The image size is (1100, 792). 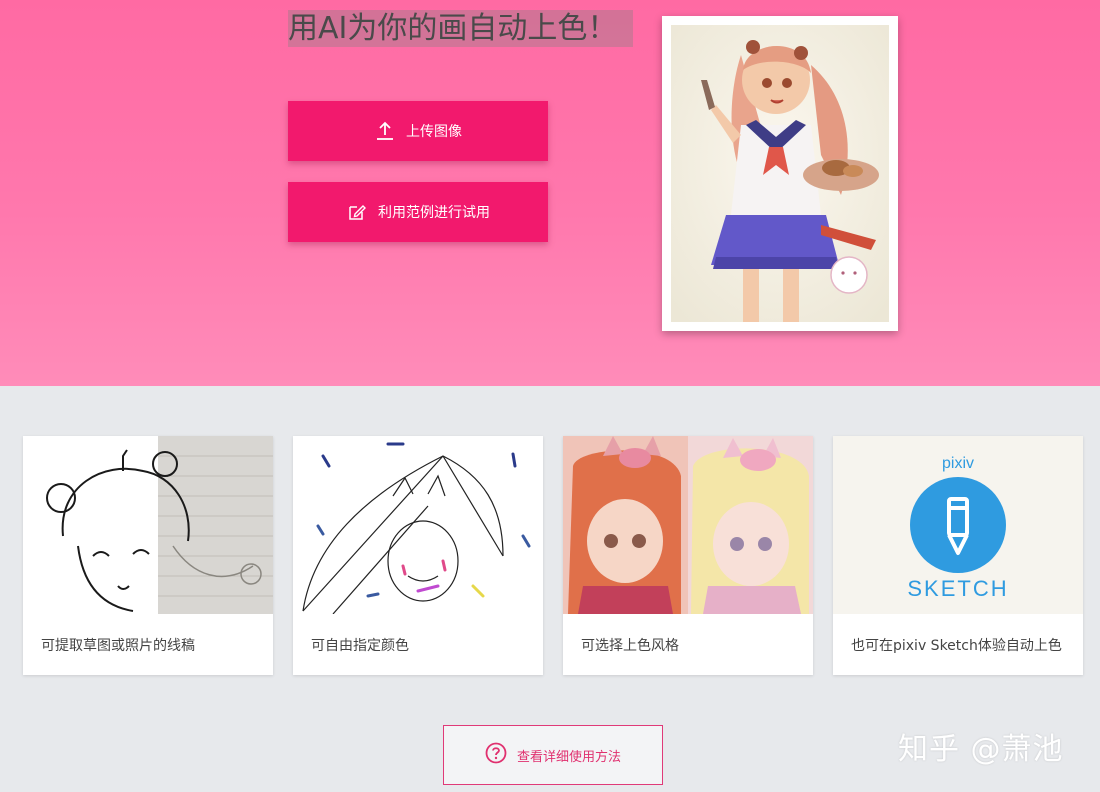 I want to click on feature-card-style-select: 可选择上色风格, so click(x=688, y=555).